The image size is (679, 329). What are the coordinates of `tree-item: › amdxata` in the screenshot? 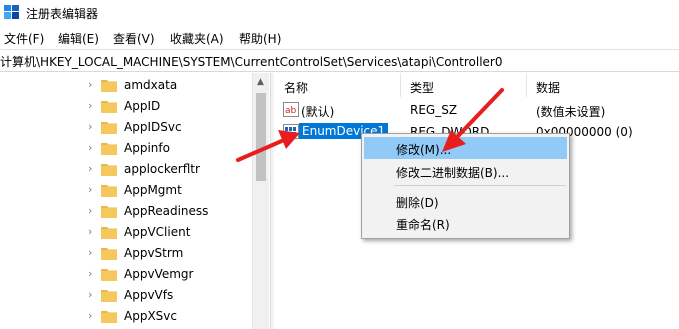 It's located at (126, 85).